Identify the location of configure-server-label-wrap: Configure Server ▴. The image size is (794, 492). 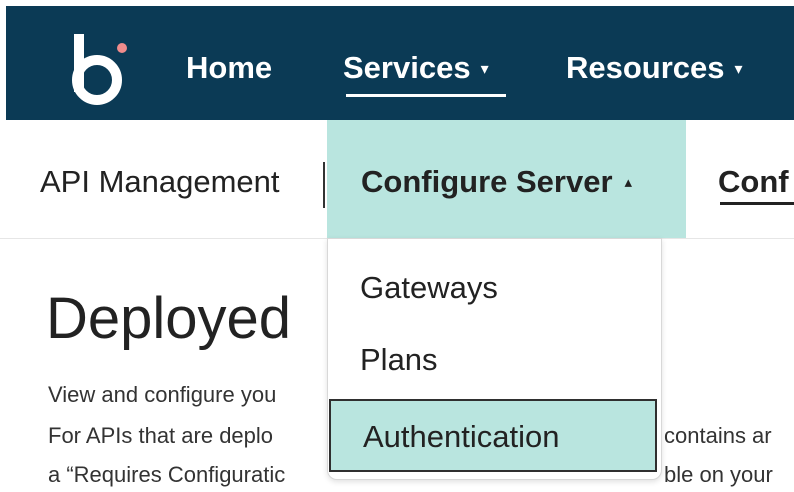
(496, 185).